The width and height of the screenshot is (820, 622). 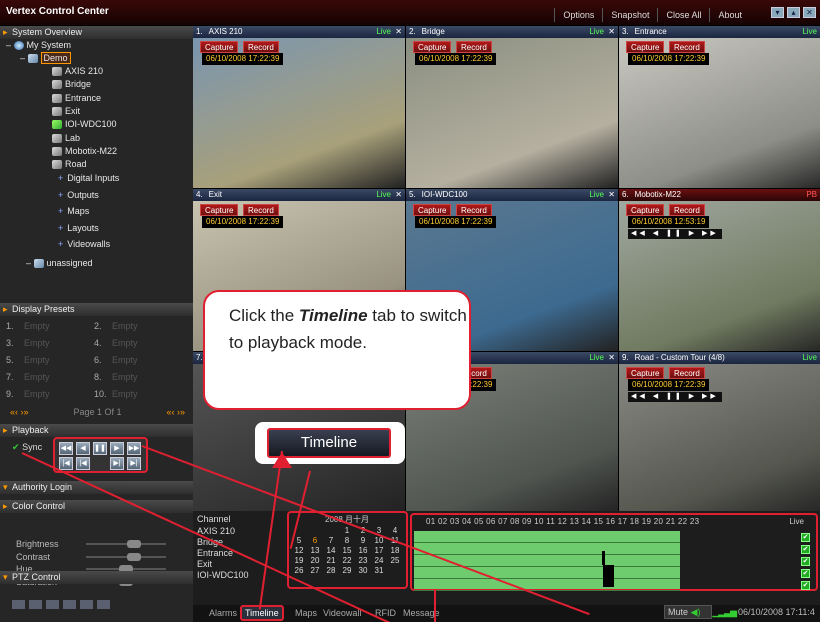 What do you see at coordinates (547, 561) in the screenshot?
I see `recording-track` at bounding box center [547, 561].